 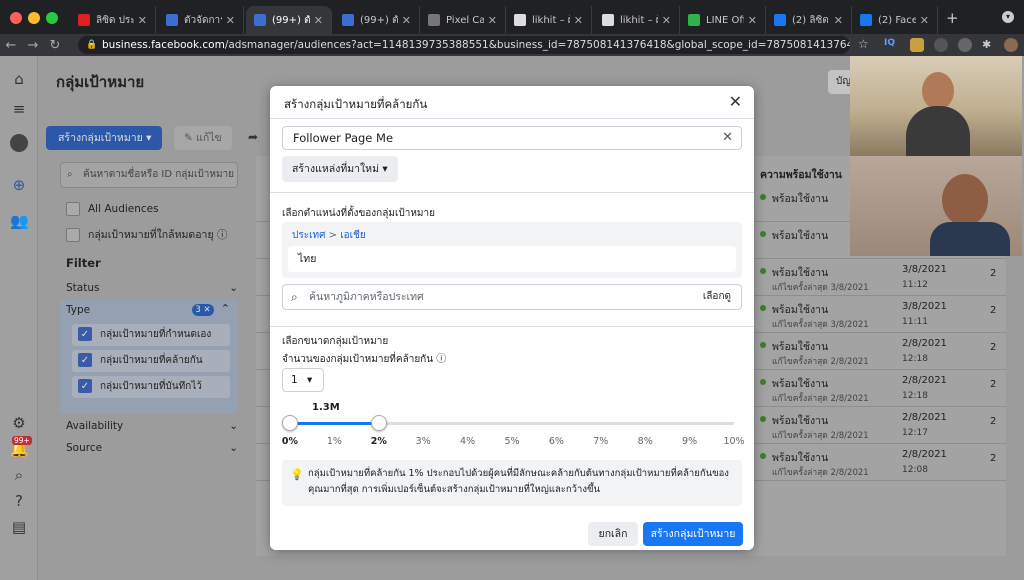 What do you see at coordinates (735, 101) in the screenshot?
I see `close-icon: ✕` at bounding box center [735, 101].